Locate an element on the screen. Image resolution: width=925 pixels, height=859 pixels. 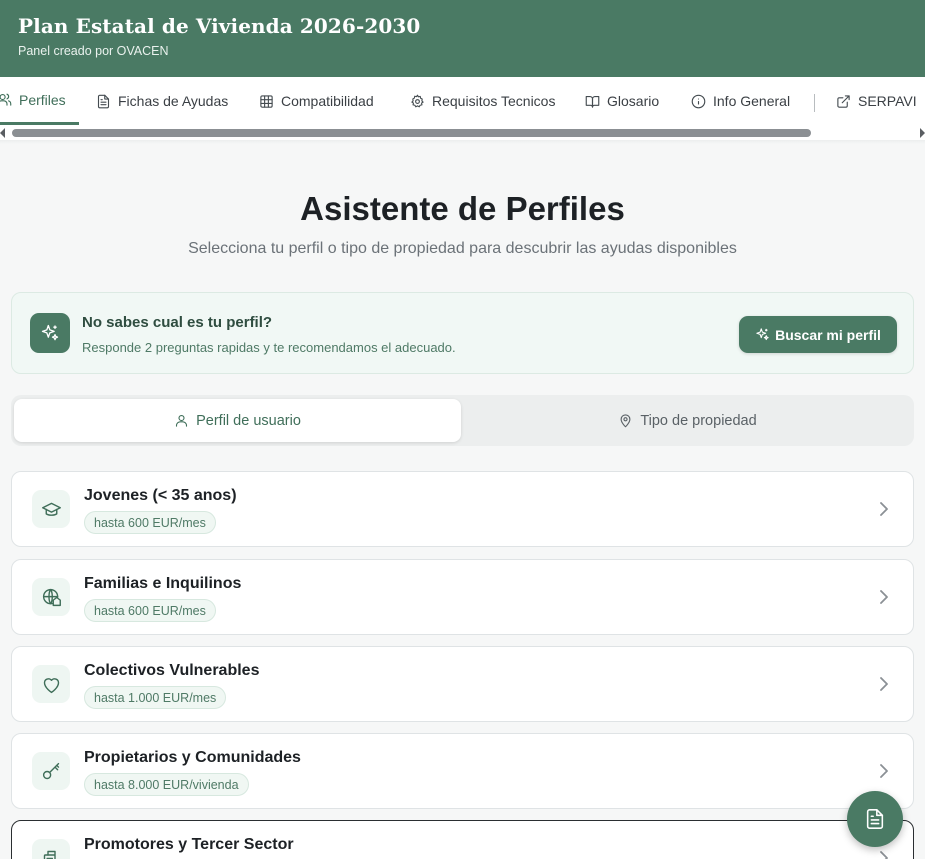
property-type-toggle: Tipo de propiedad is located at coordinates (687, 420).